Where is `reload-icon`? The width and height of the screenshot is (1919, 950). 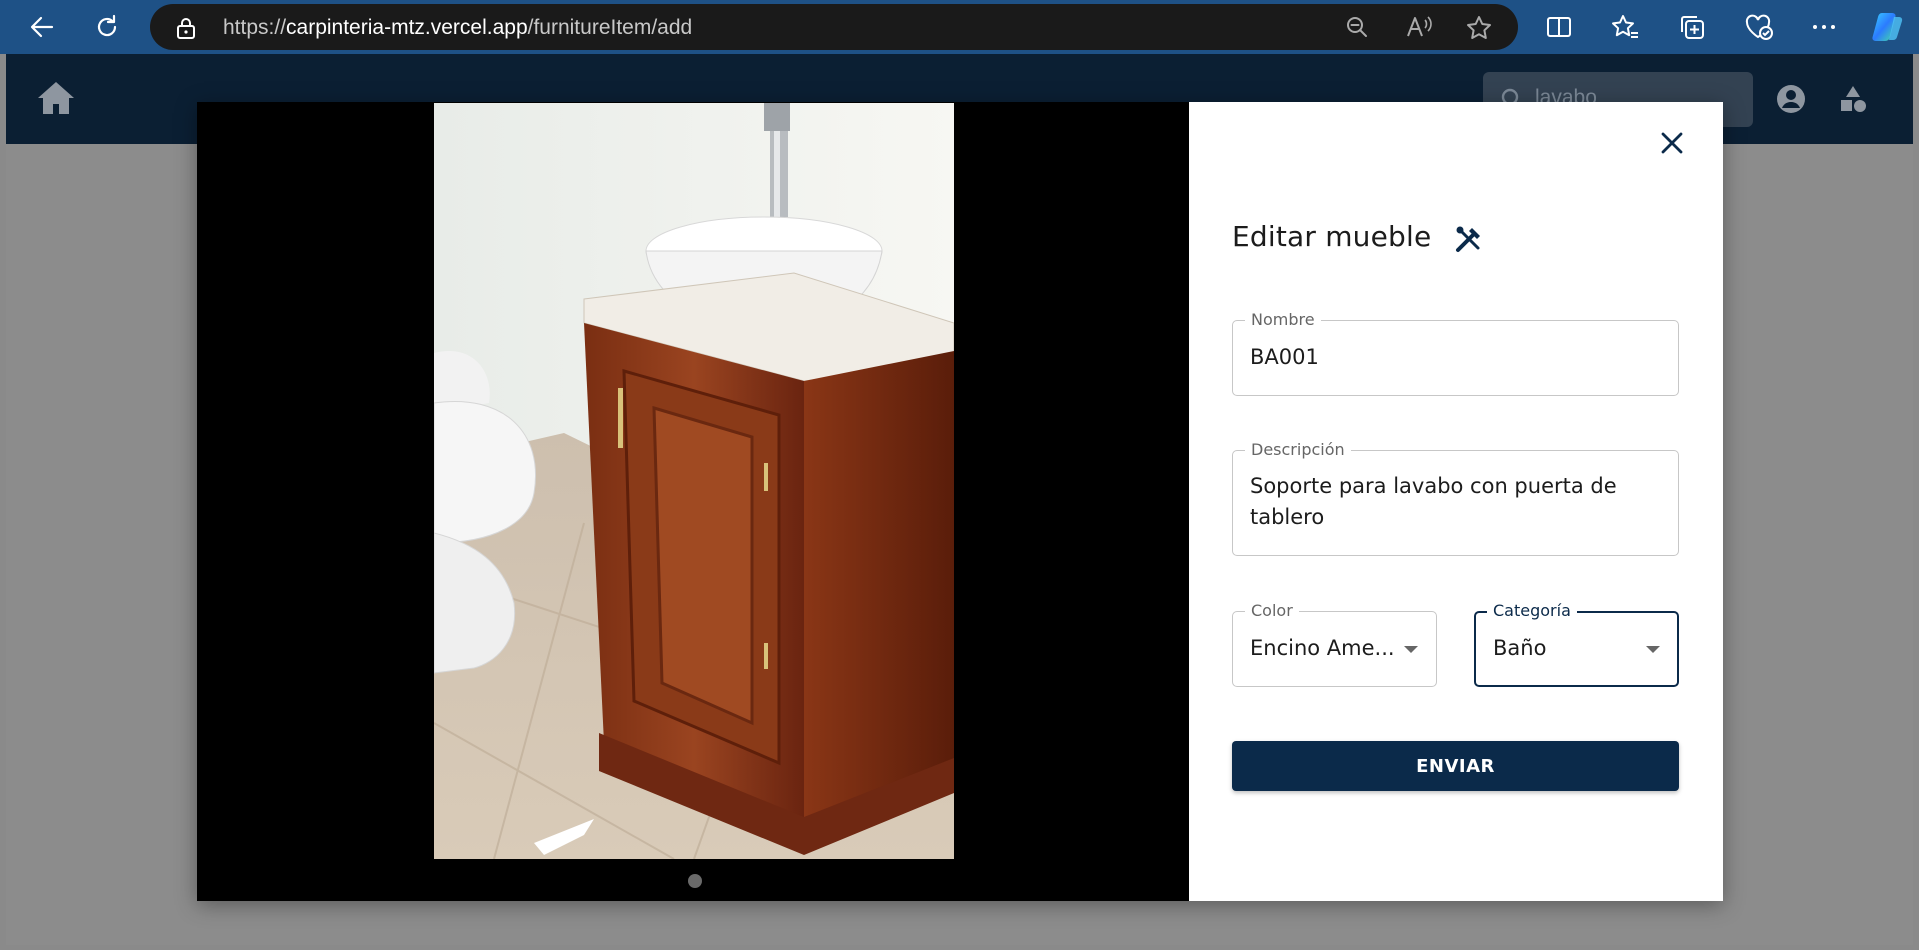 reload-icon is located at coordinates (107, 27).